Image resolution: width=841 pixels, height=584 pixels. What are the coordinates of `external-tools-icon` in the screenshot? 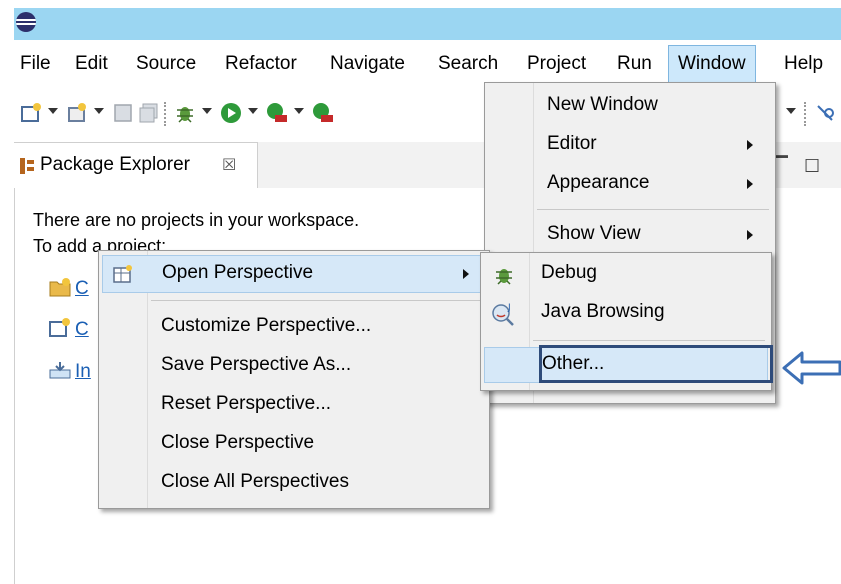 It's located at (323, 113).